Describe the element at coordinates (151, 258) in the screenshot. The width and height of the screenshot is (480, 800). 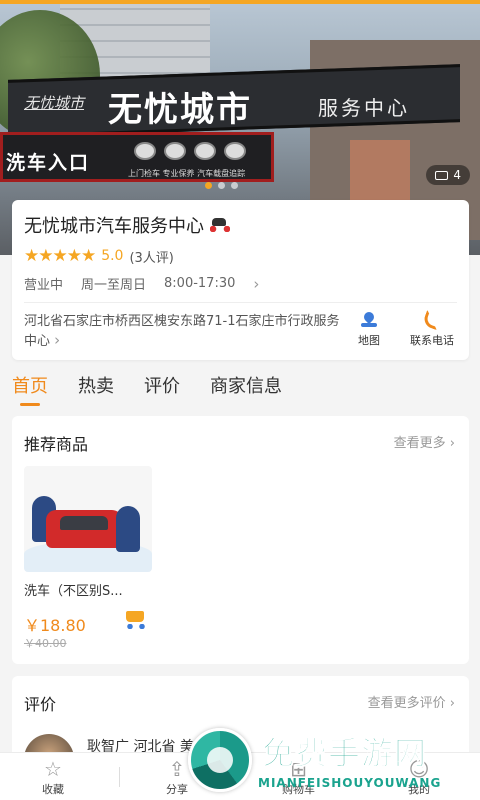
I see `review-count: (3人评)` at that location.